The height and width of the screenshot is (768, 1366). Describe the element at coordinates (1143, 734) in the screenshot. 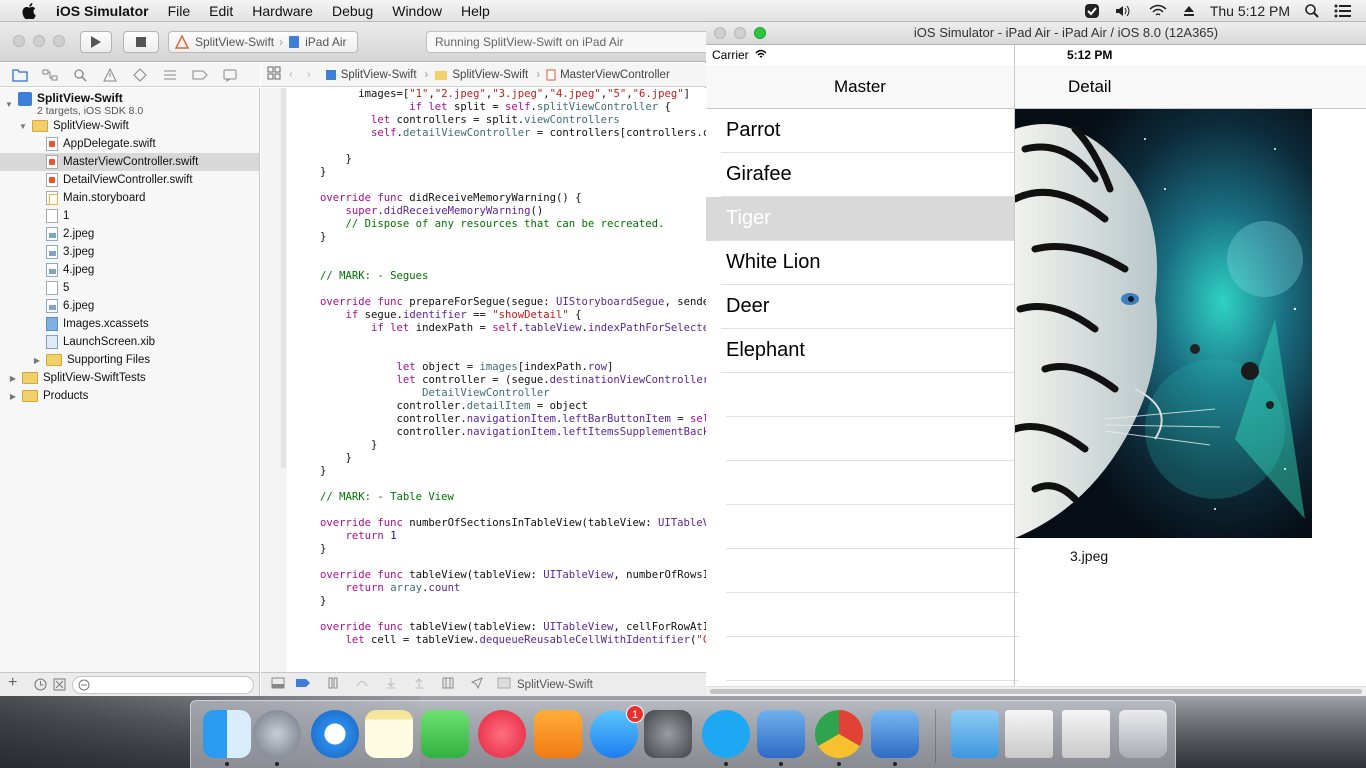

I see `trash-icon` at that location.